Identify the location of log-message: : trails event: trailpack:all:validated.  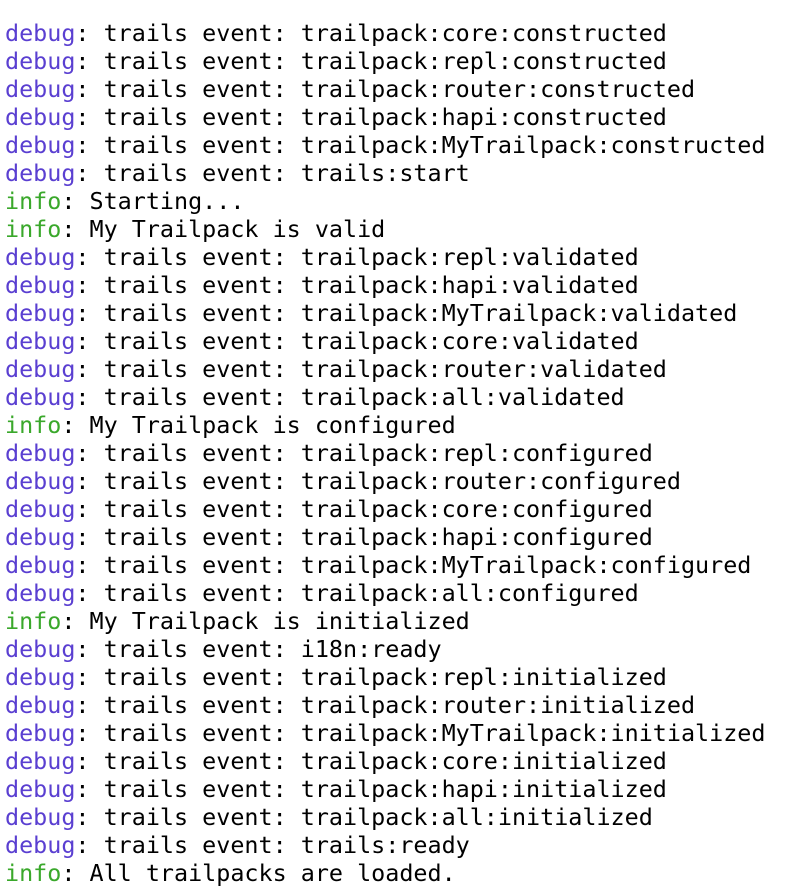
(350, 397).